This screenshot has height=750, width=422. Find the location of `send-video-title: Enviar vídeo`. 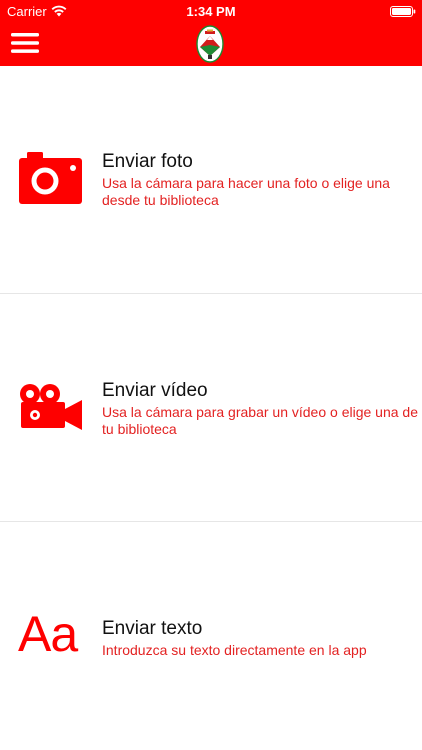

send-video-title: Enviar vídeo is located at coordinates (155, 390).